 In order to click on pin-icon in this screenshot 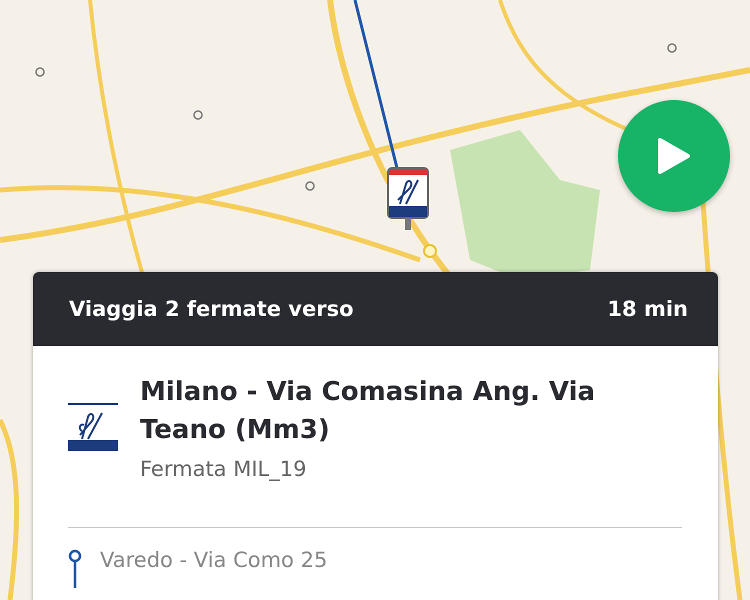, I will do `click(75, 568)`.